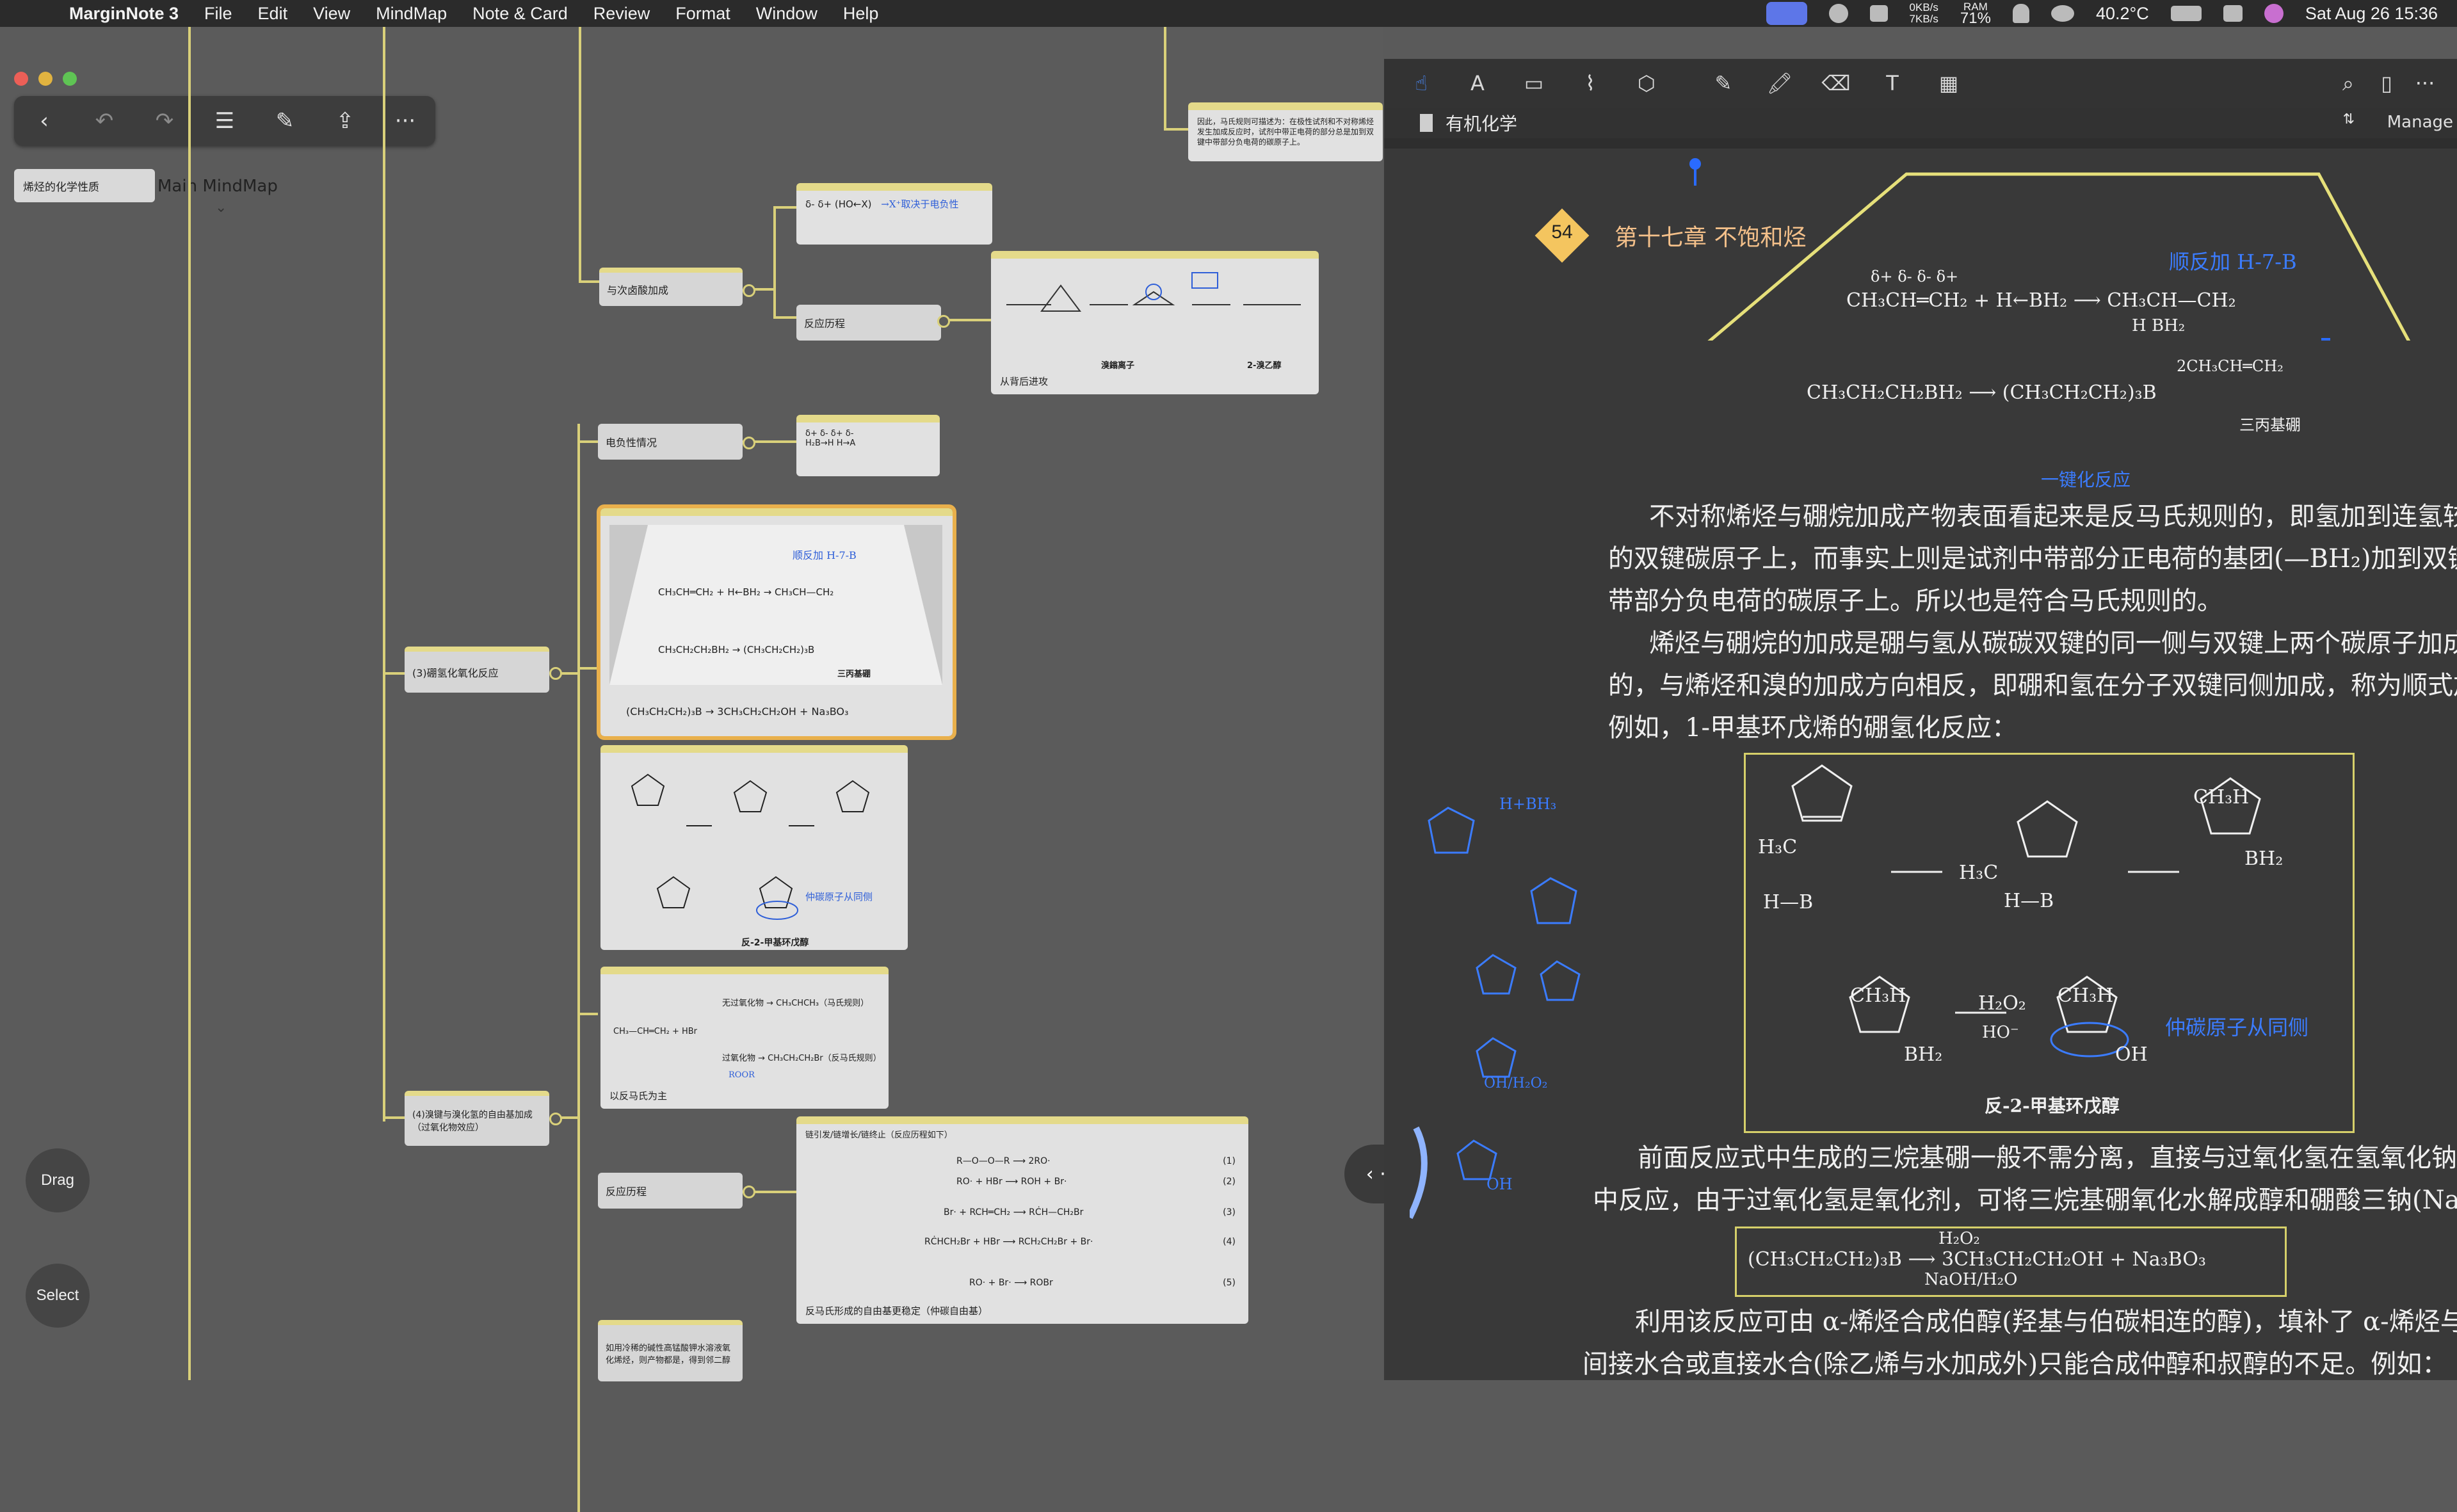 The height and width of the screenshot is (1512, 2457). Describe the element at coordinates (671, 287) in the screenshot. I see `node-hypohalous-addition: 与次卤酸加成` at that location.